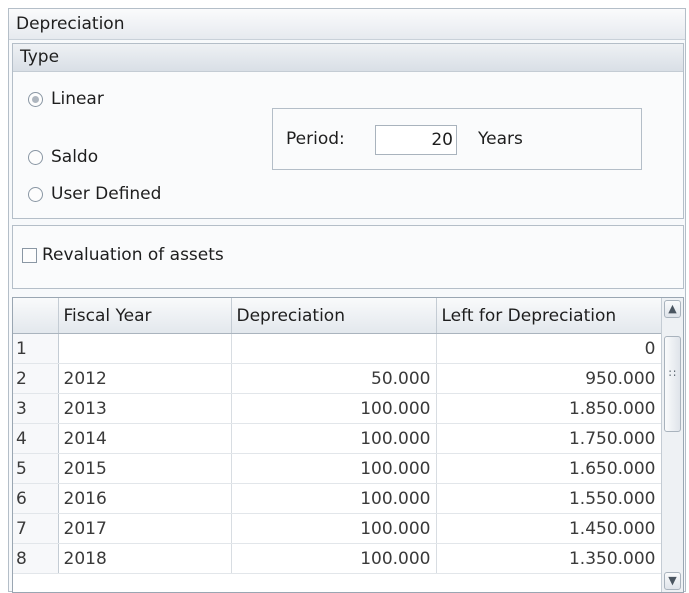 The width and height of the screenshot is (689, 593). I want to click on row-number-cell: 5, so click(36, 468).